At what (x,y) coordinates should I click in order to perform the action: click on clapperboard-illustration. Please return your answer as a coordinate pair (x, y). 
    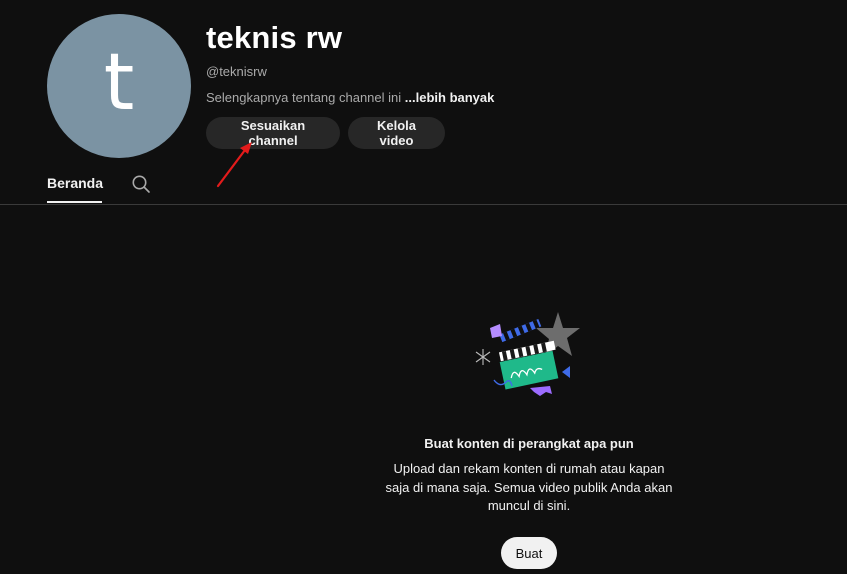
    Looking at the image, I should click on (527, 354).